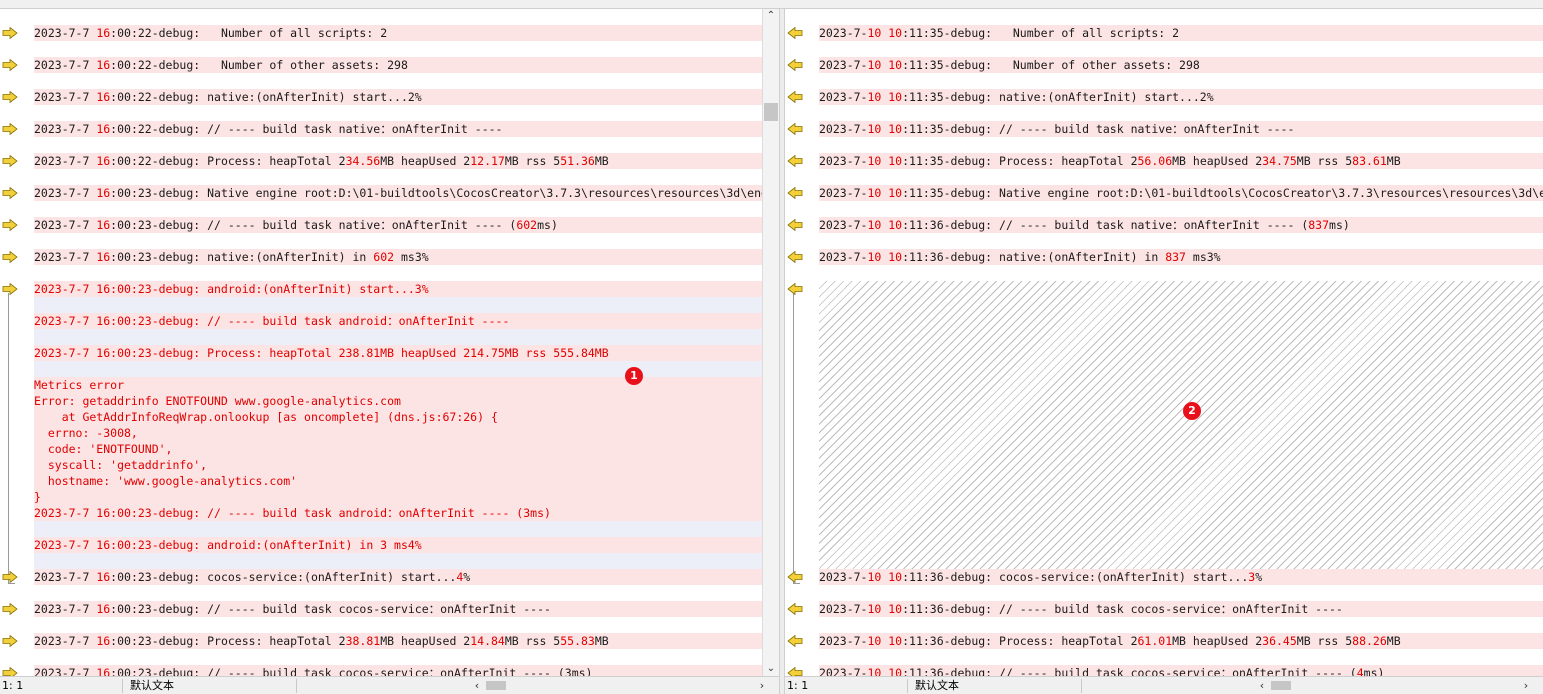 This screenshot has height=694, width=1543. Describe the element at coordinates (1020, 641) in the screenshot. I see `text-segment: :11:36-debug: Process: heapTotal 2` at that location.